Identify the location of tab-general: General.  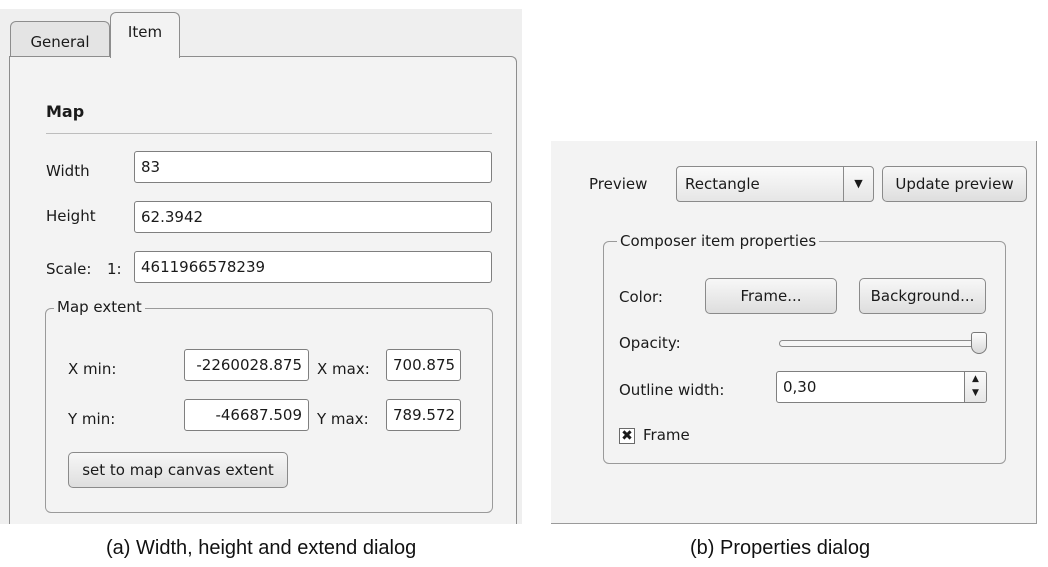
(60, 39).